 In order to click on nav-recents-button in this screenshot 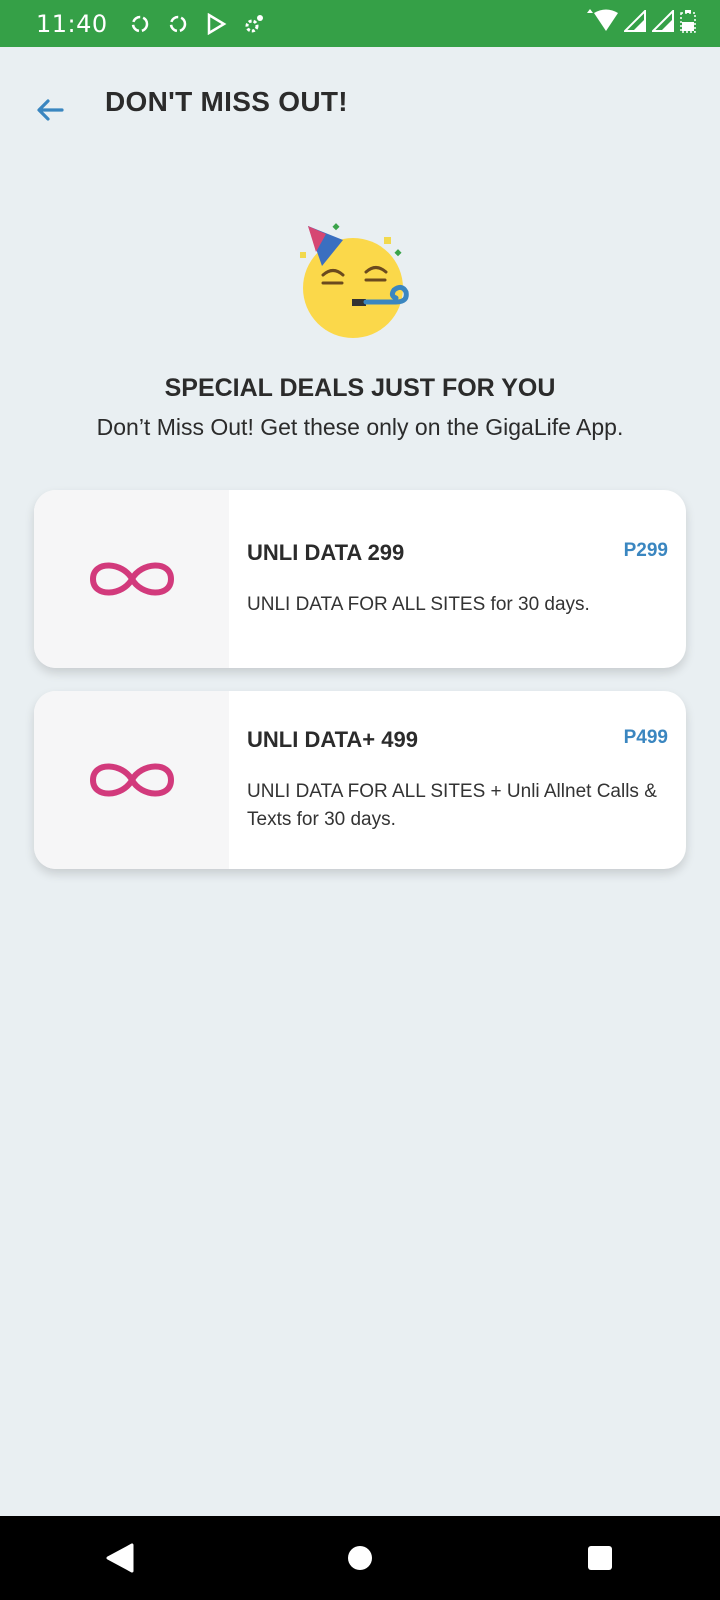, I will do `click(600, 1558)`.